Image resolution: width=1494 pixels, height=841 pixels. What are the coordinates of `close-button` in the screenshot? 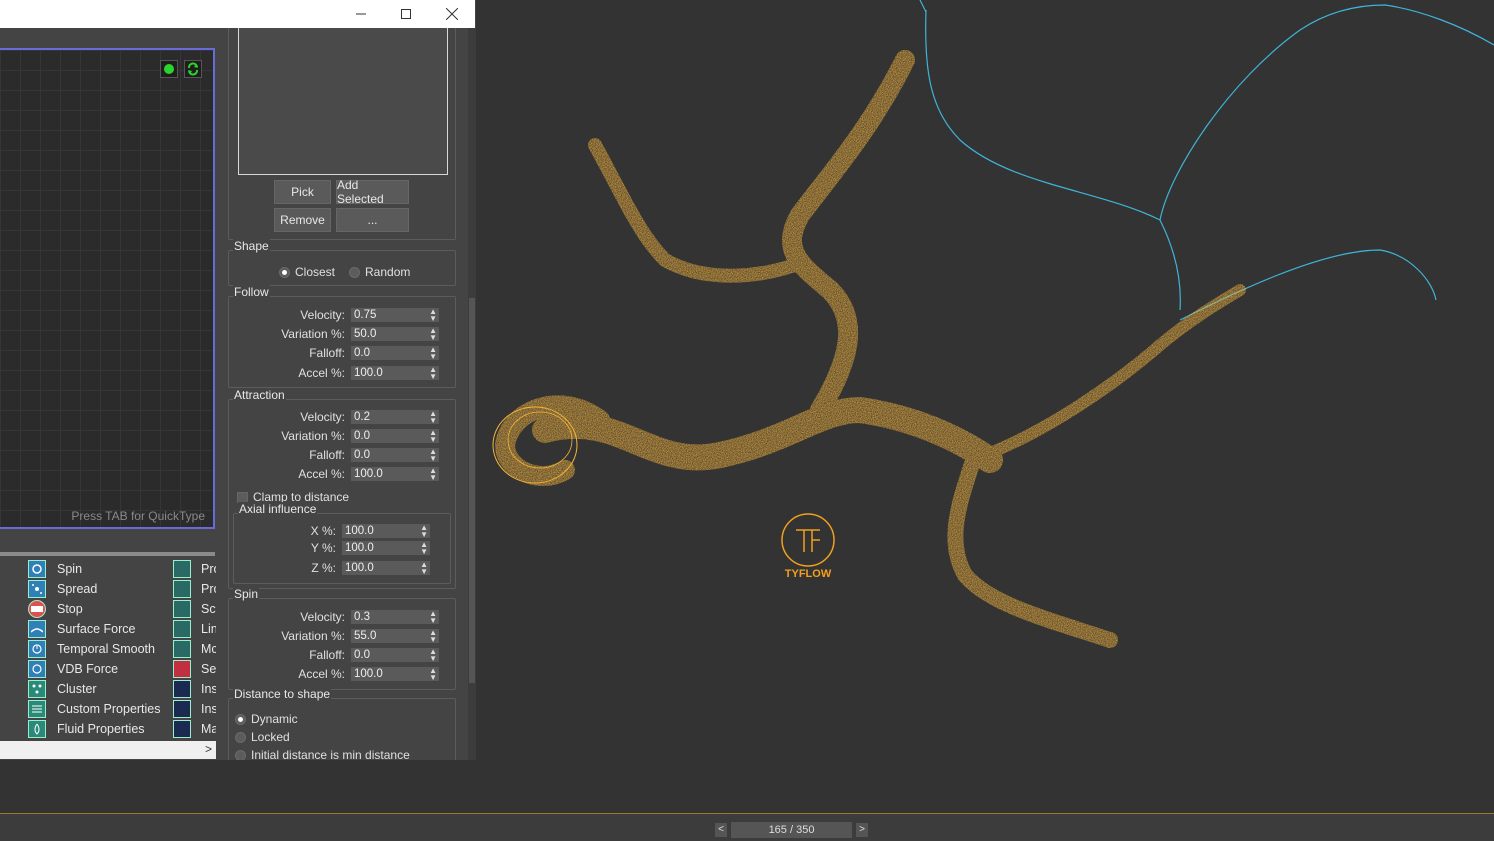 It's located at (452, 14).